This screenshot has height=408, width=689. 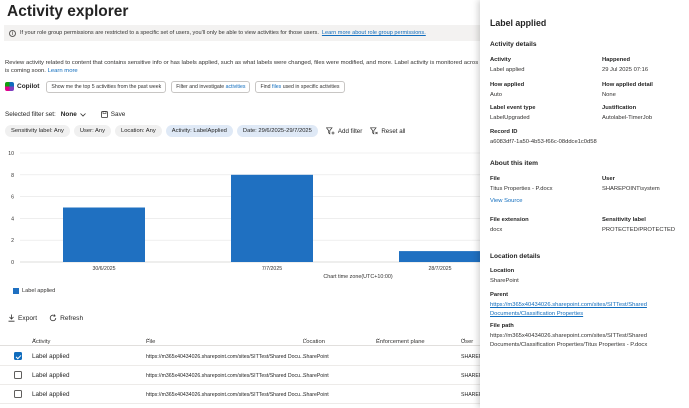 I want to click on copilot-logo: Copilot, so click(x=22, y=86).